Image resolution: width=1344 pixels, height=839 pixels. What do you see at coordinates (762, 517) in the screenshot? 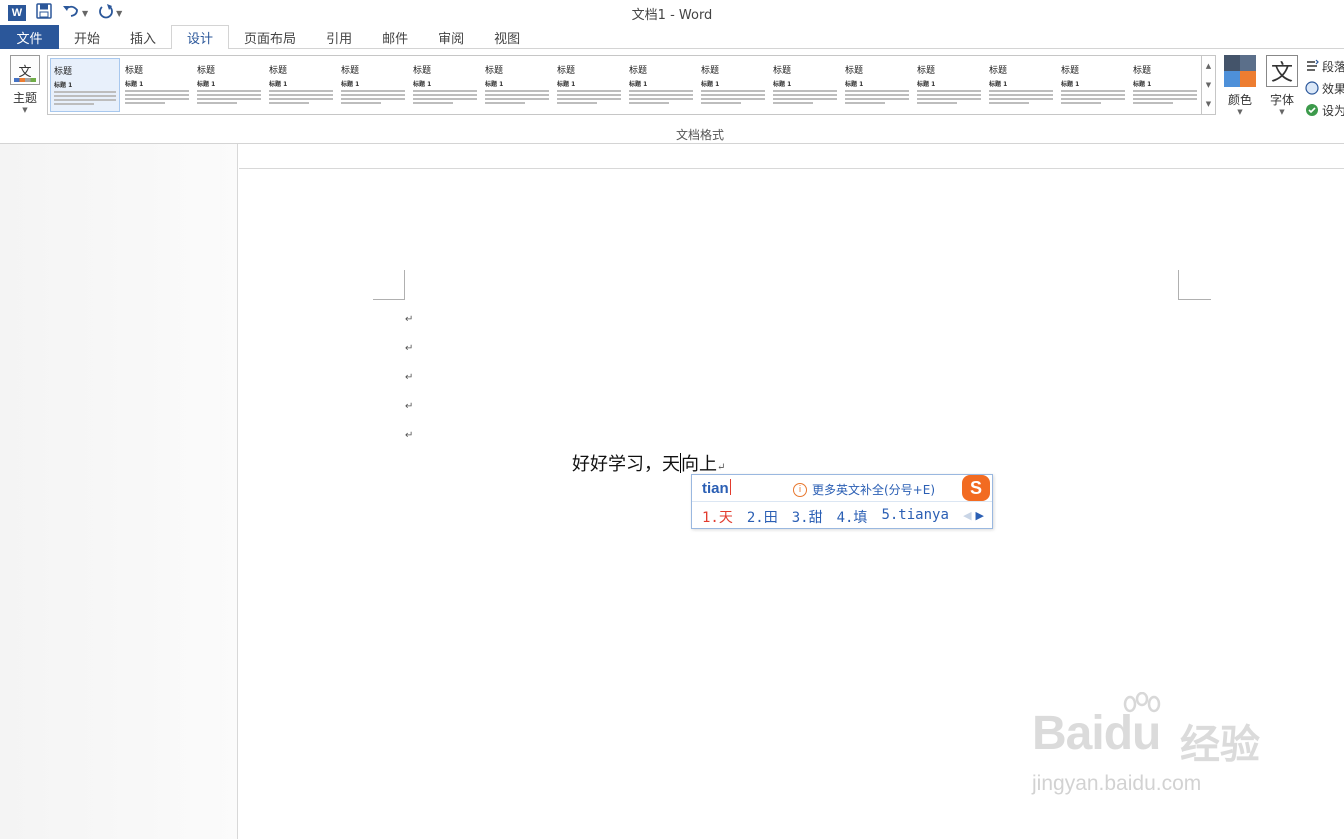
I see `ime-candidate: 2.田` at bounding box center [762, 517].